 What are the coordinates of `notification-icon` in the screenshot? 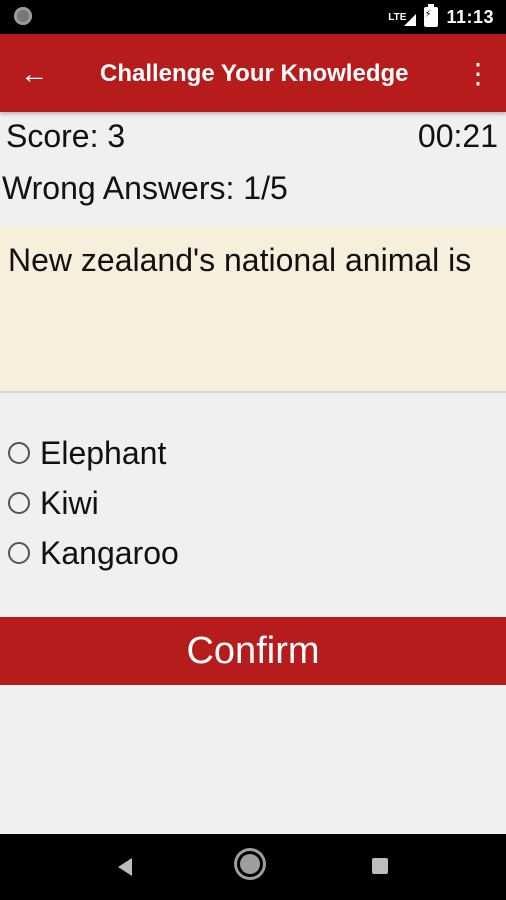 It's located at (23, 16).